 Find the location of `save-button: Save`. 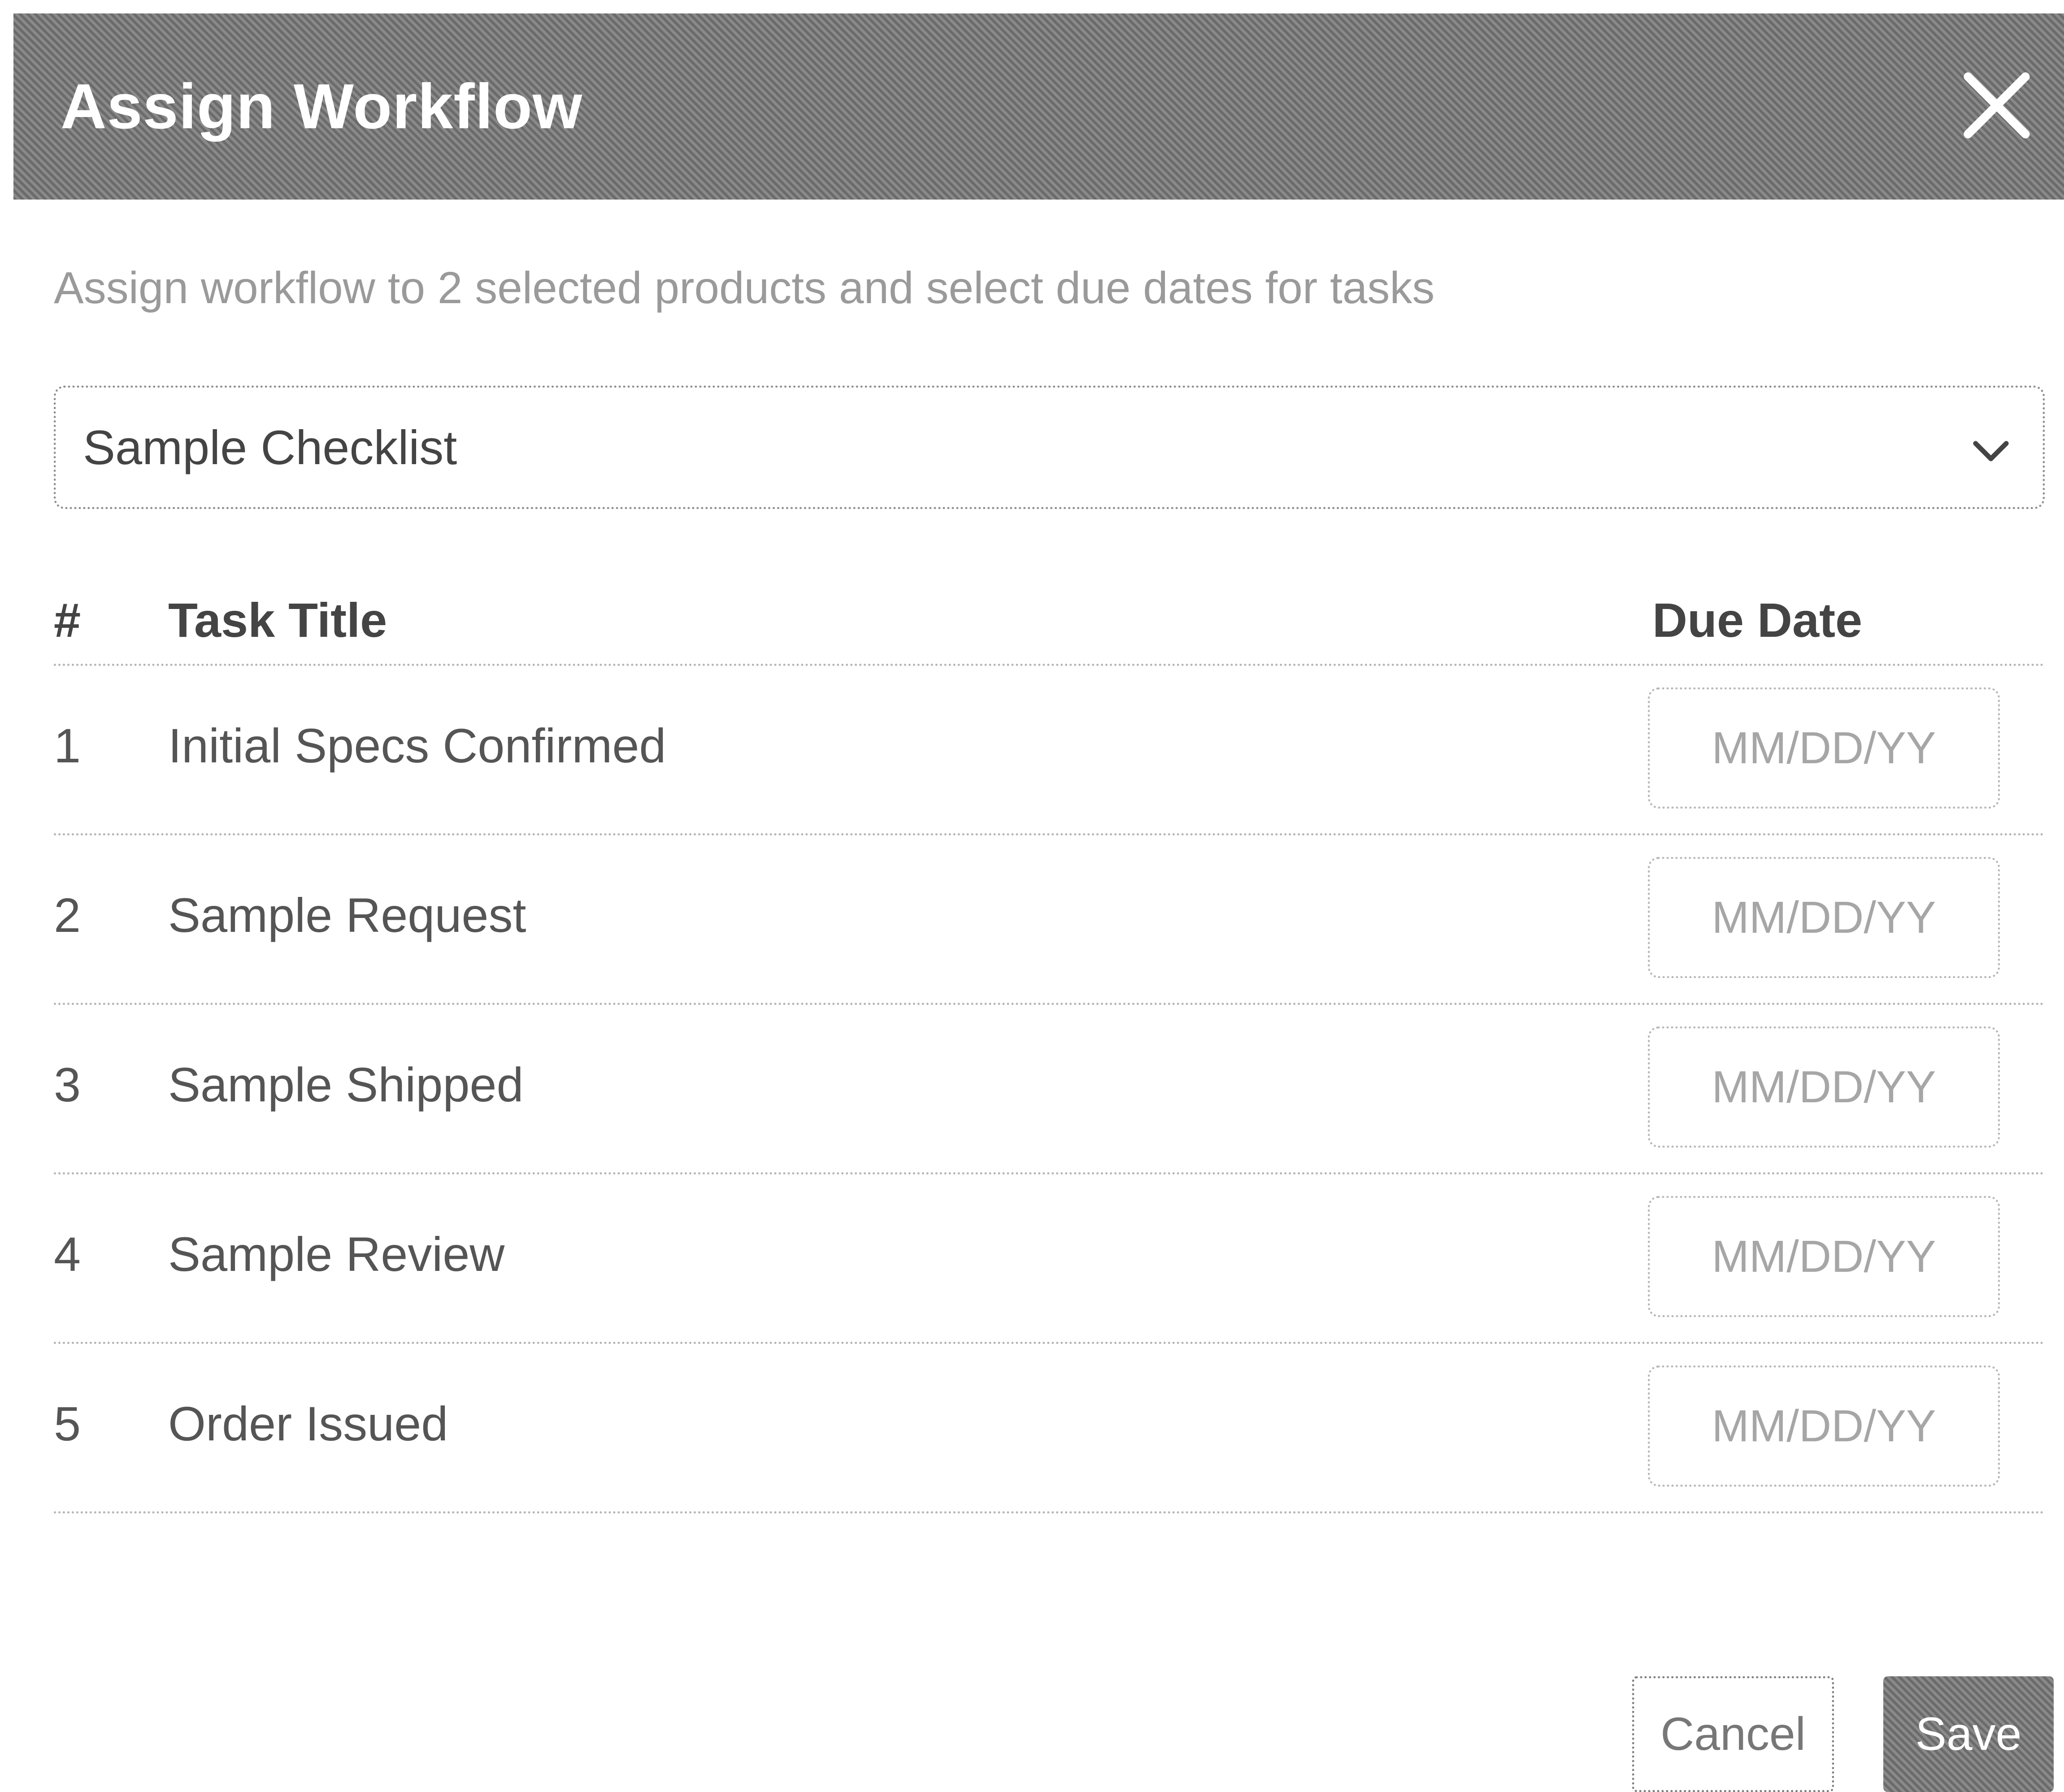

save-button: Save is located at coordinates (1968, 1734).